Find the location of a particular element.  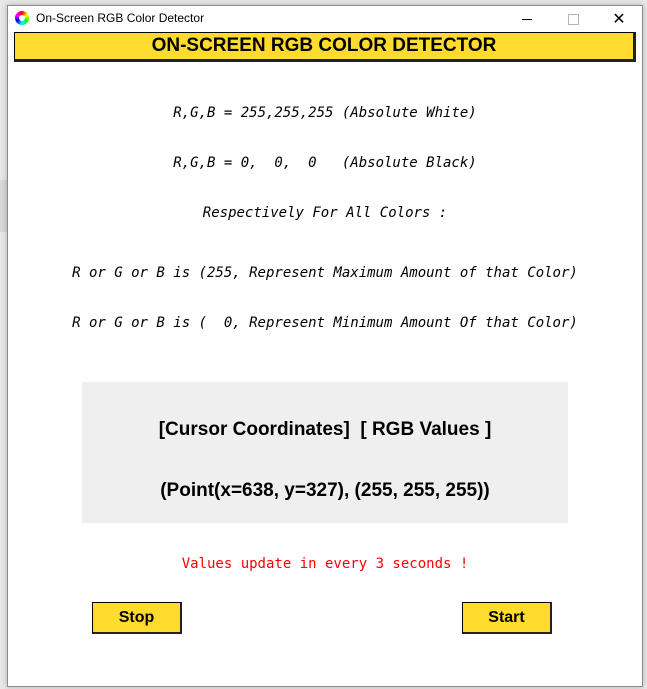

start-button: Start is located at coordinates (507, 618).